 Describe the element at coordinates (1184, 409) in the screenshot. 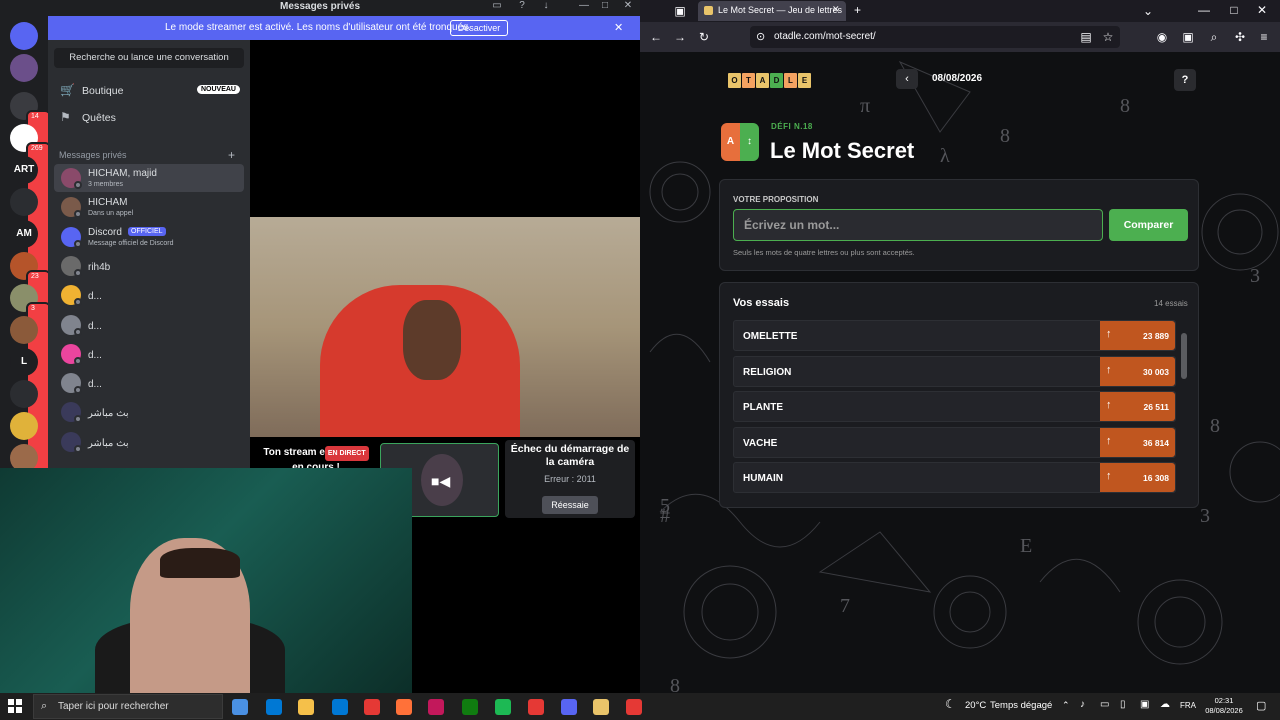

I see `guesses-scrollbar` at that location.